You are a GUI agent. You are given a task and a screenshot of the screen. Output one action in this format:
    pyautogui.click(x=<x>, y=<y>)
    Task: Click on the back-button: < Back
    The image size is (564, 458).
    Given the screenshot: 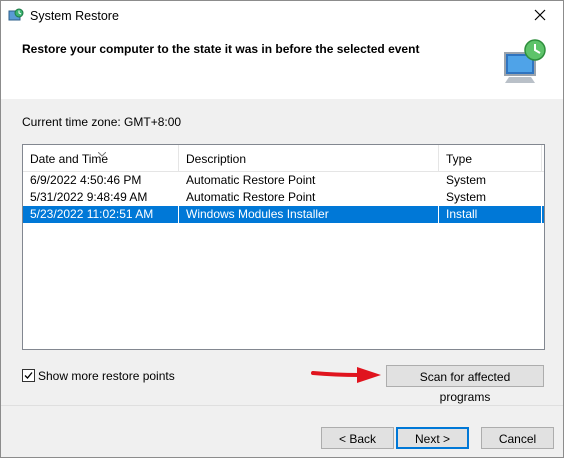 What is the action you would take?
    pyautogui.click(x=357, y=438)
    